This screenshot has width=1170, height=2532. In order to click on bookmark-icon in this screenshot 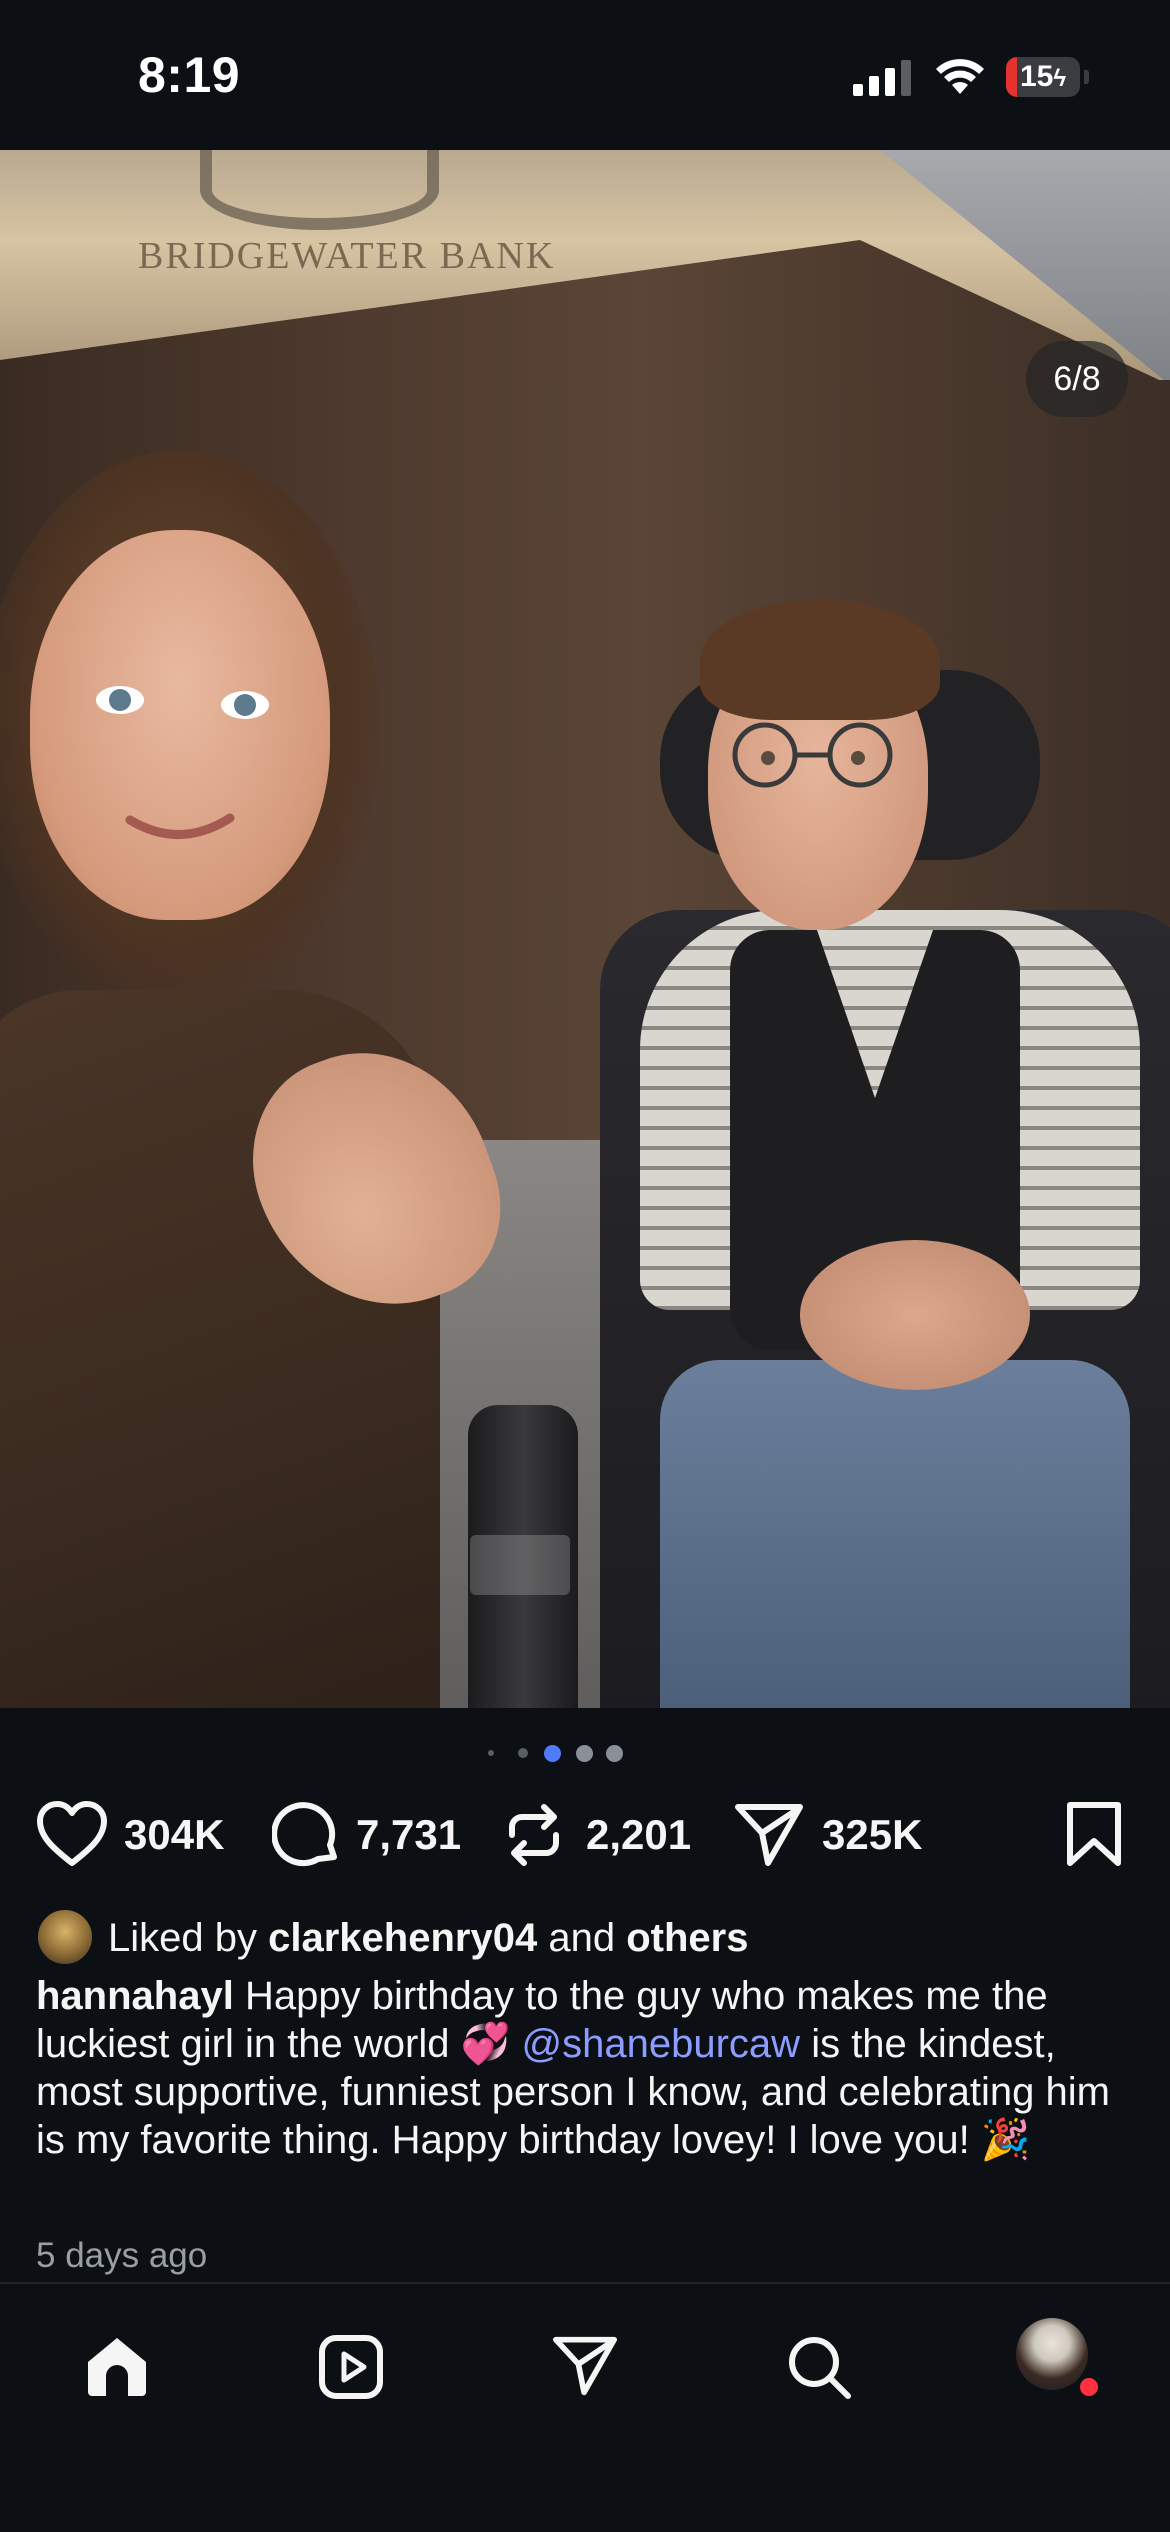, I will do `click(1094, 1834)`.